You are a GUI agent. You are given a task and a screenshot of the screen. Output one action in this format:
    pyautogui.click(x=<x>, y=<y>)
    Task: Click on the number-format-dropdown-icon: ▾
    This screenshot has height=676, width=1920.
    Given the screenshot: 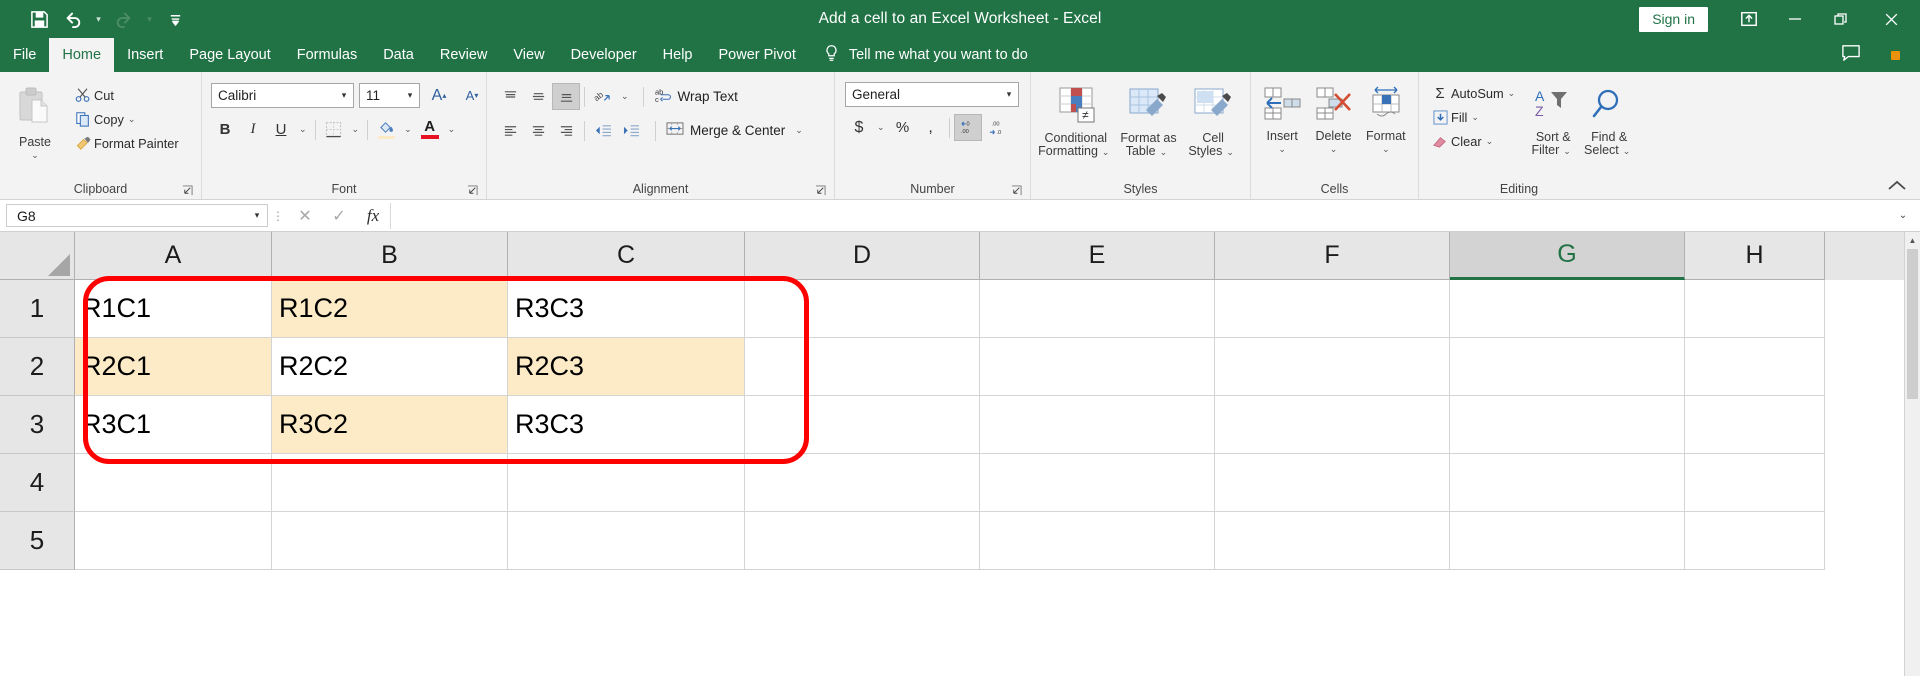 What is the action you would take?
    pyautogui.click(x=1009, y=94)
    